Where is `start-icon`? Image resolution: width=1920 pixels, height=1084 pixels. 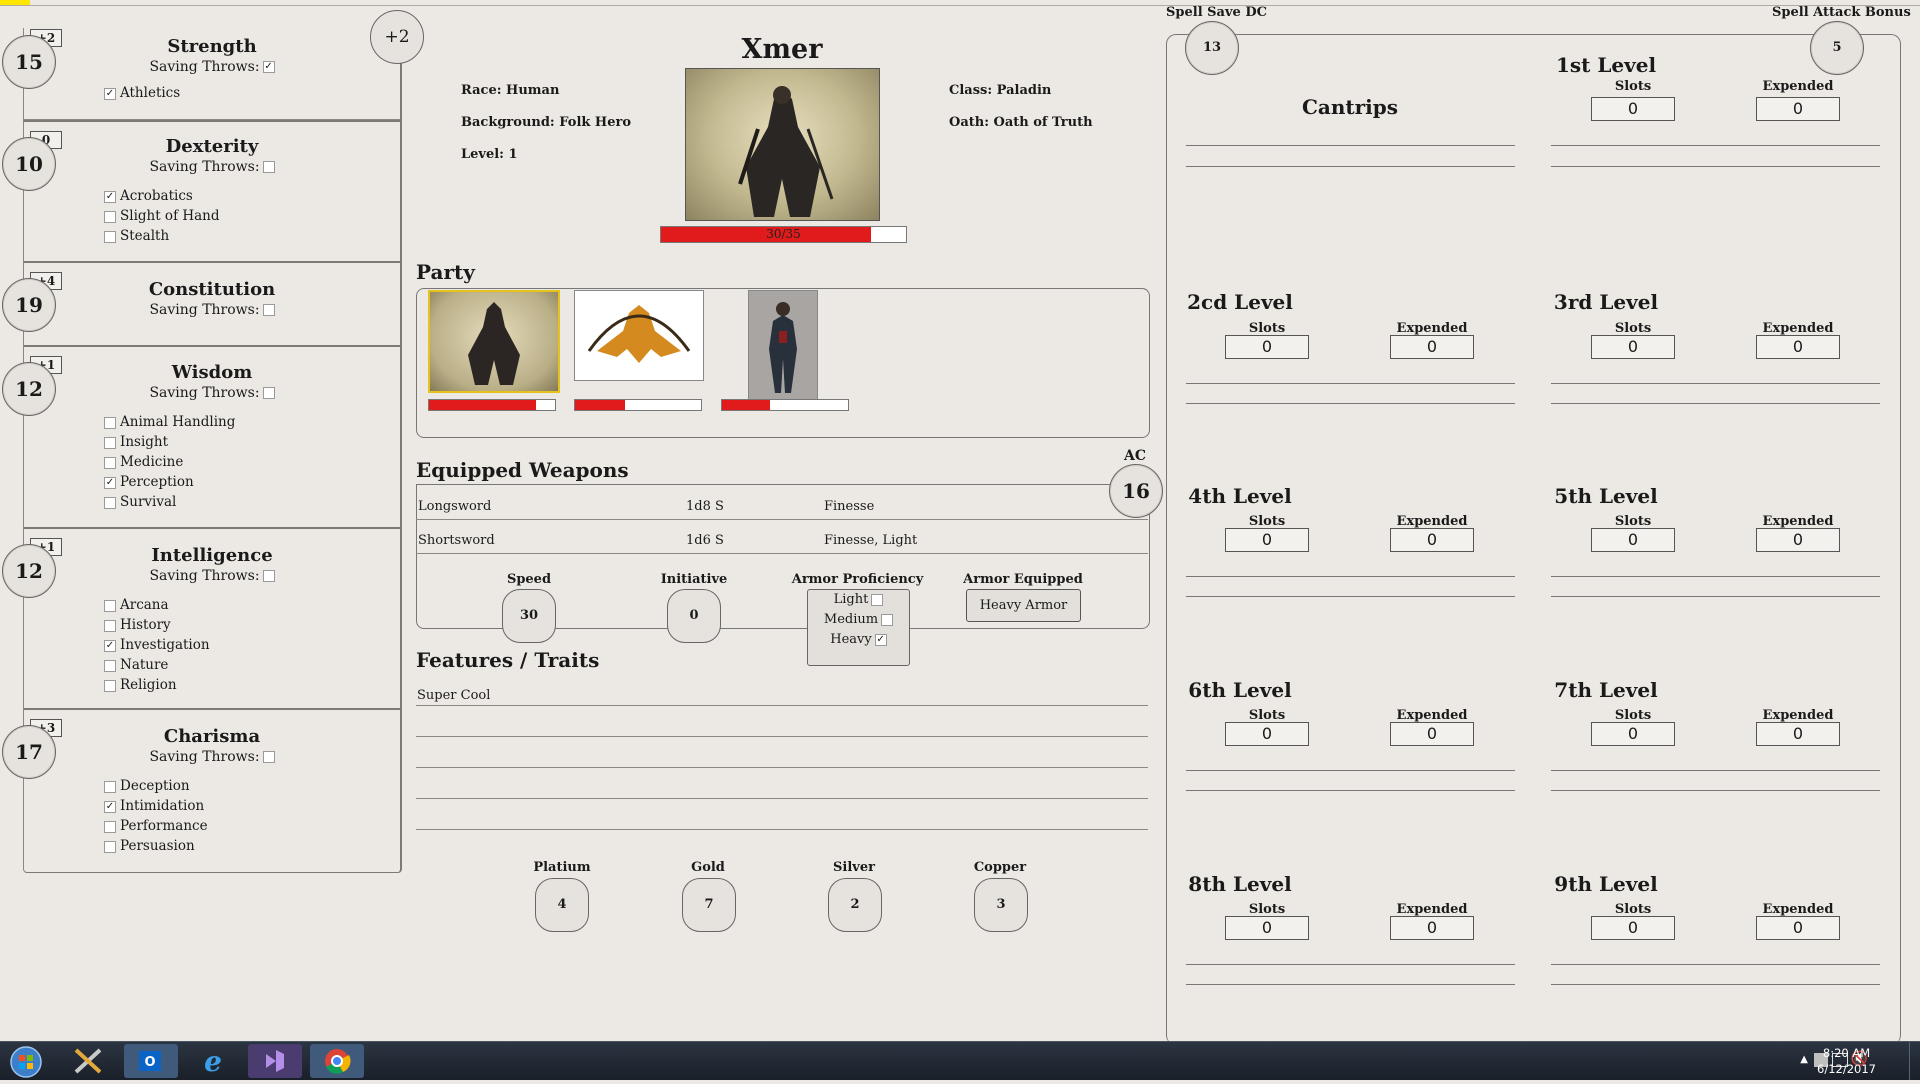 start-icon is located at coordinates (26, 1061).